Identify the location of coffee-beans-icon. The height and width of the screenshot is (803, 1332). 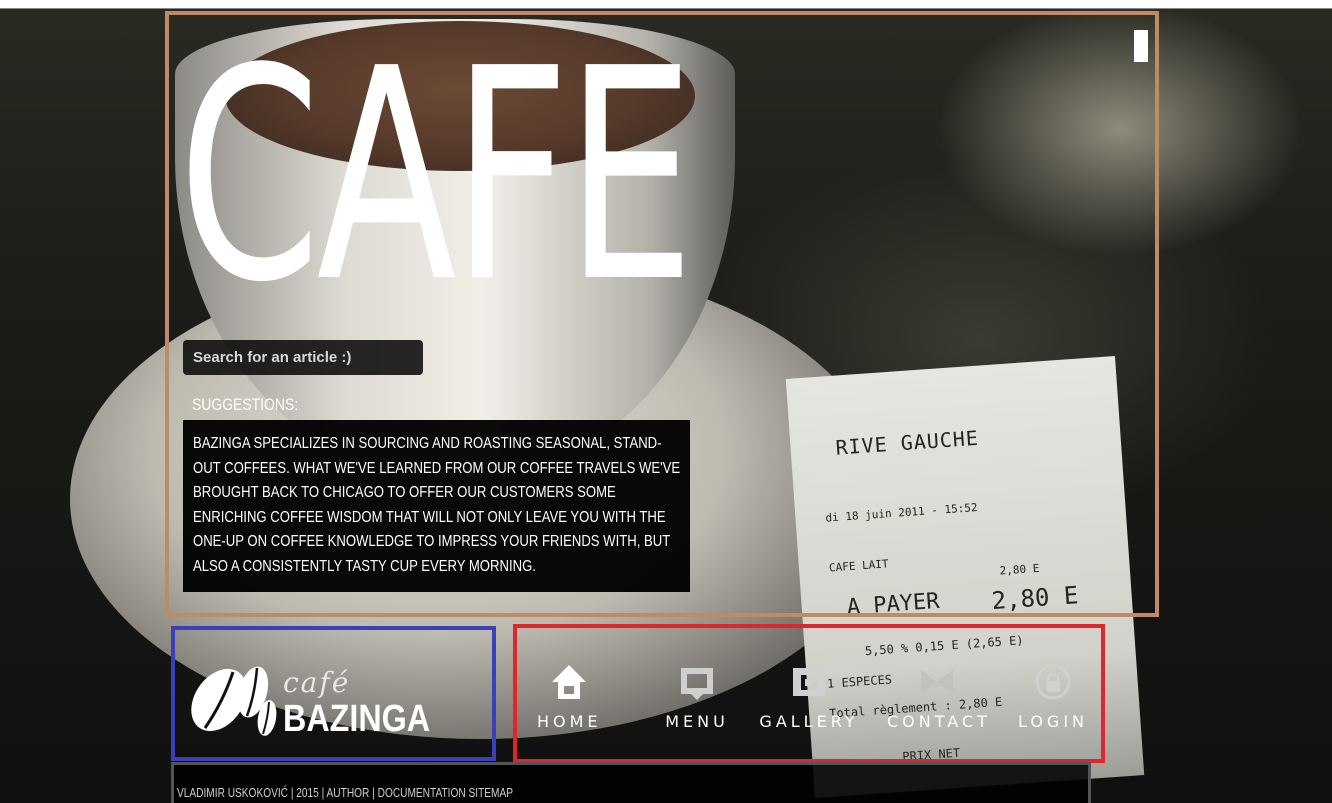
(234, 701).